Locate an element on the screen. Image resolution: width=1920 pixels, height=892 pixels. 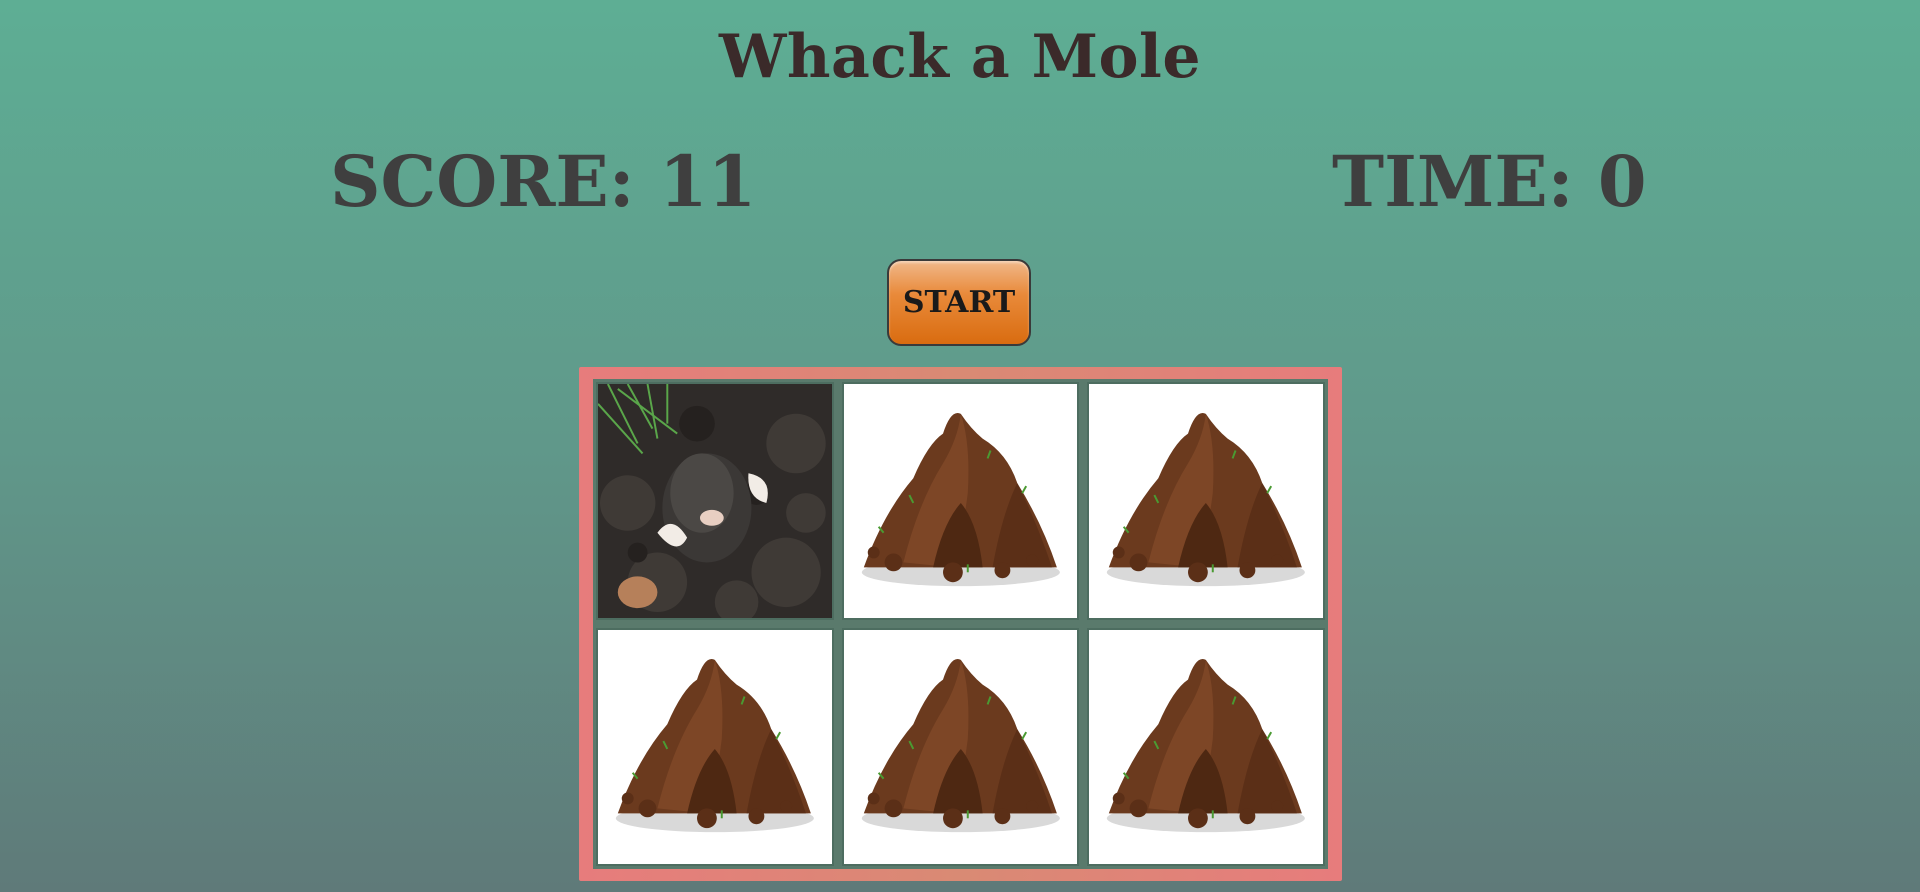
mole-image is located at coordinates (715, 501).